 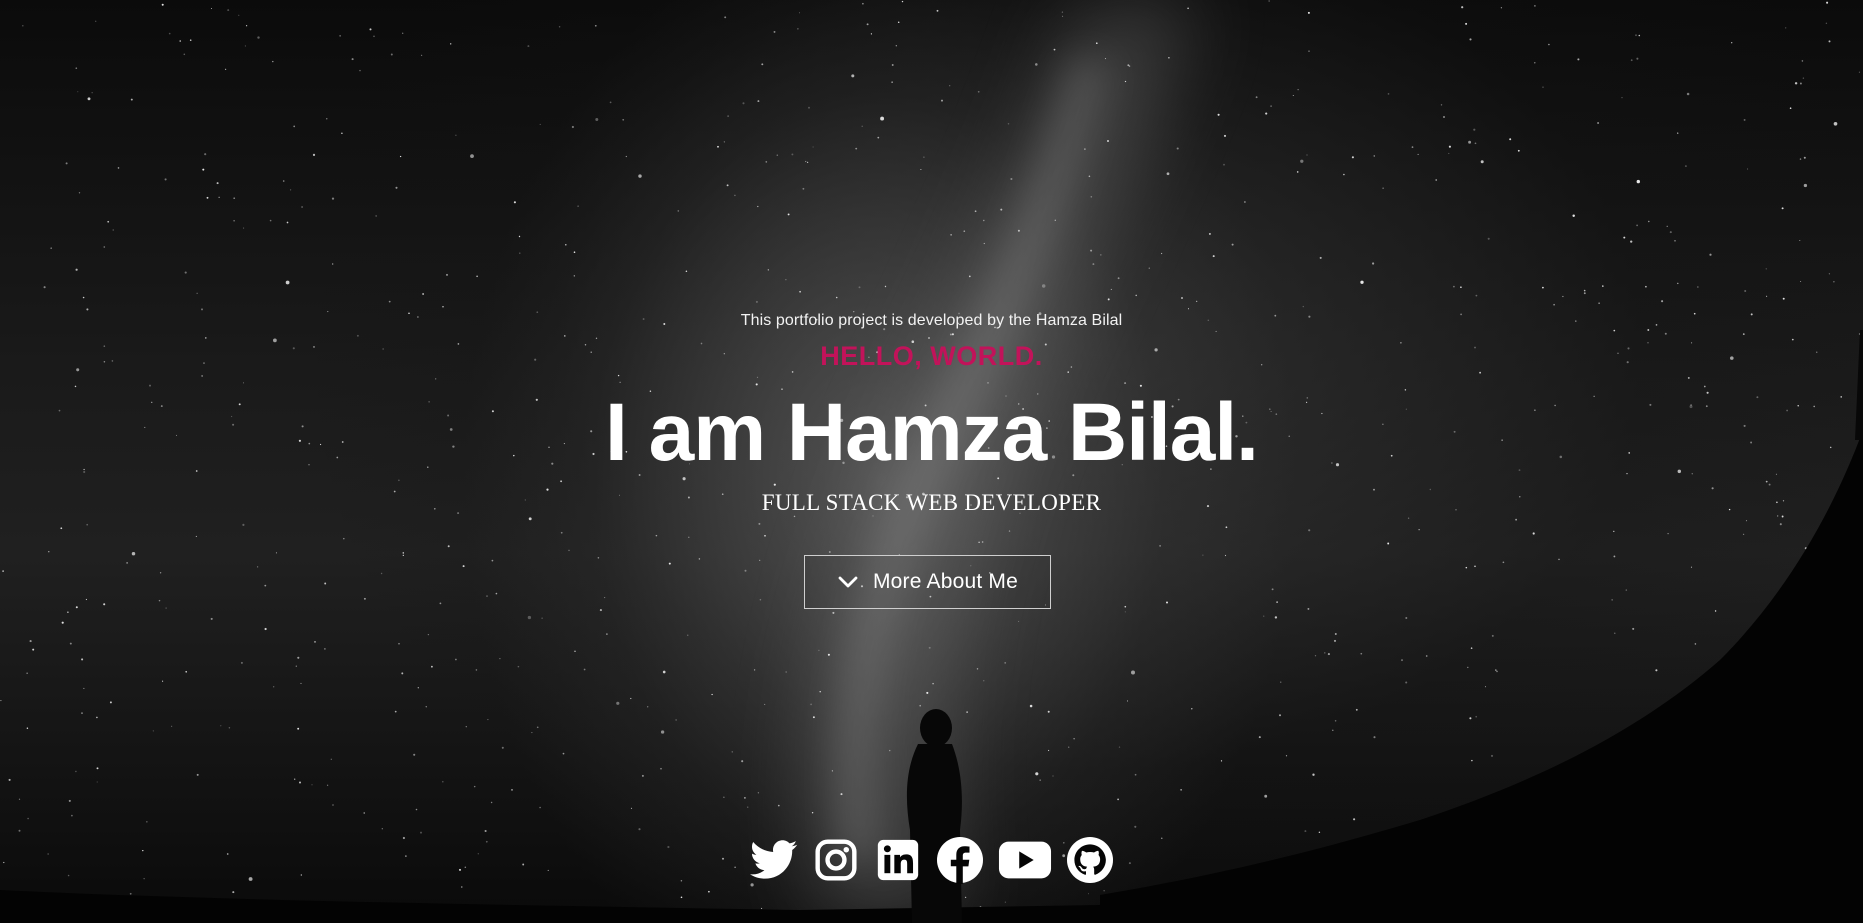 I want to click on role-subtitle: FULL STACK WEB DEVELOPER, so click(x=931, y=502).